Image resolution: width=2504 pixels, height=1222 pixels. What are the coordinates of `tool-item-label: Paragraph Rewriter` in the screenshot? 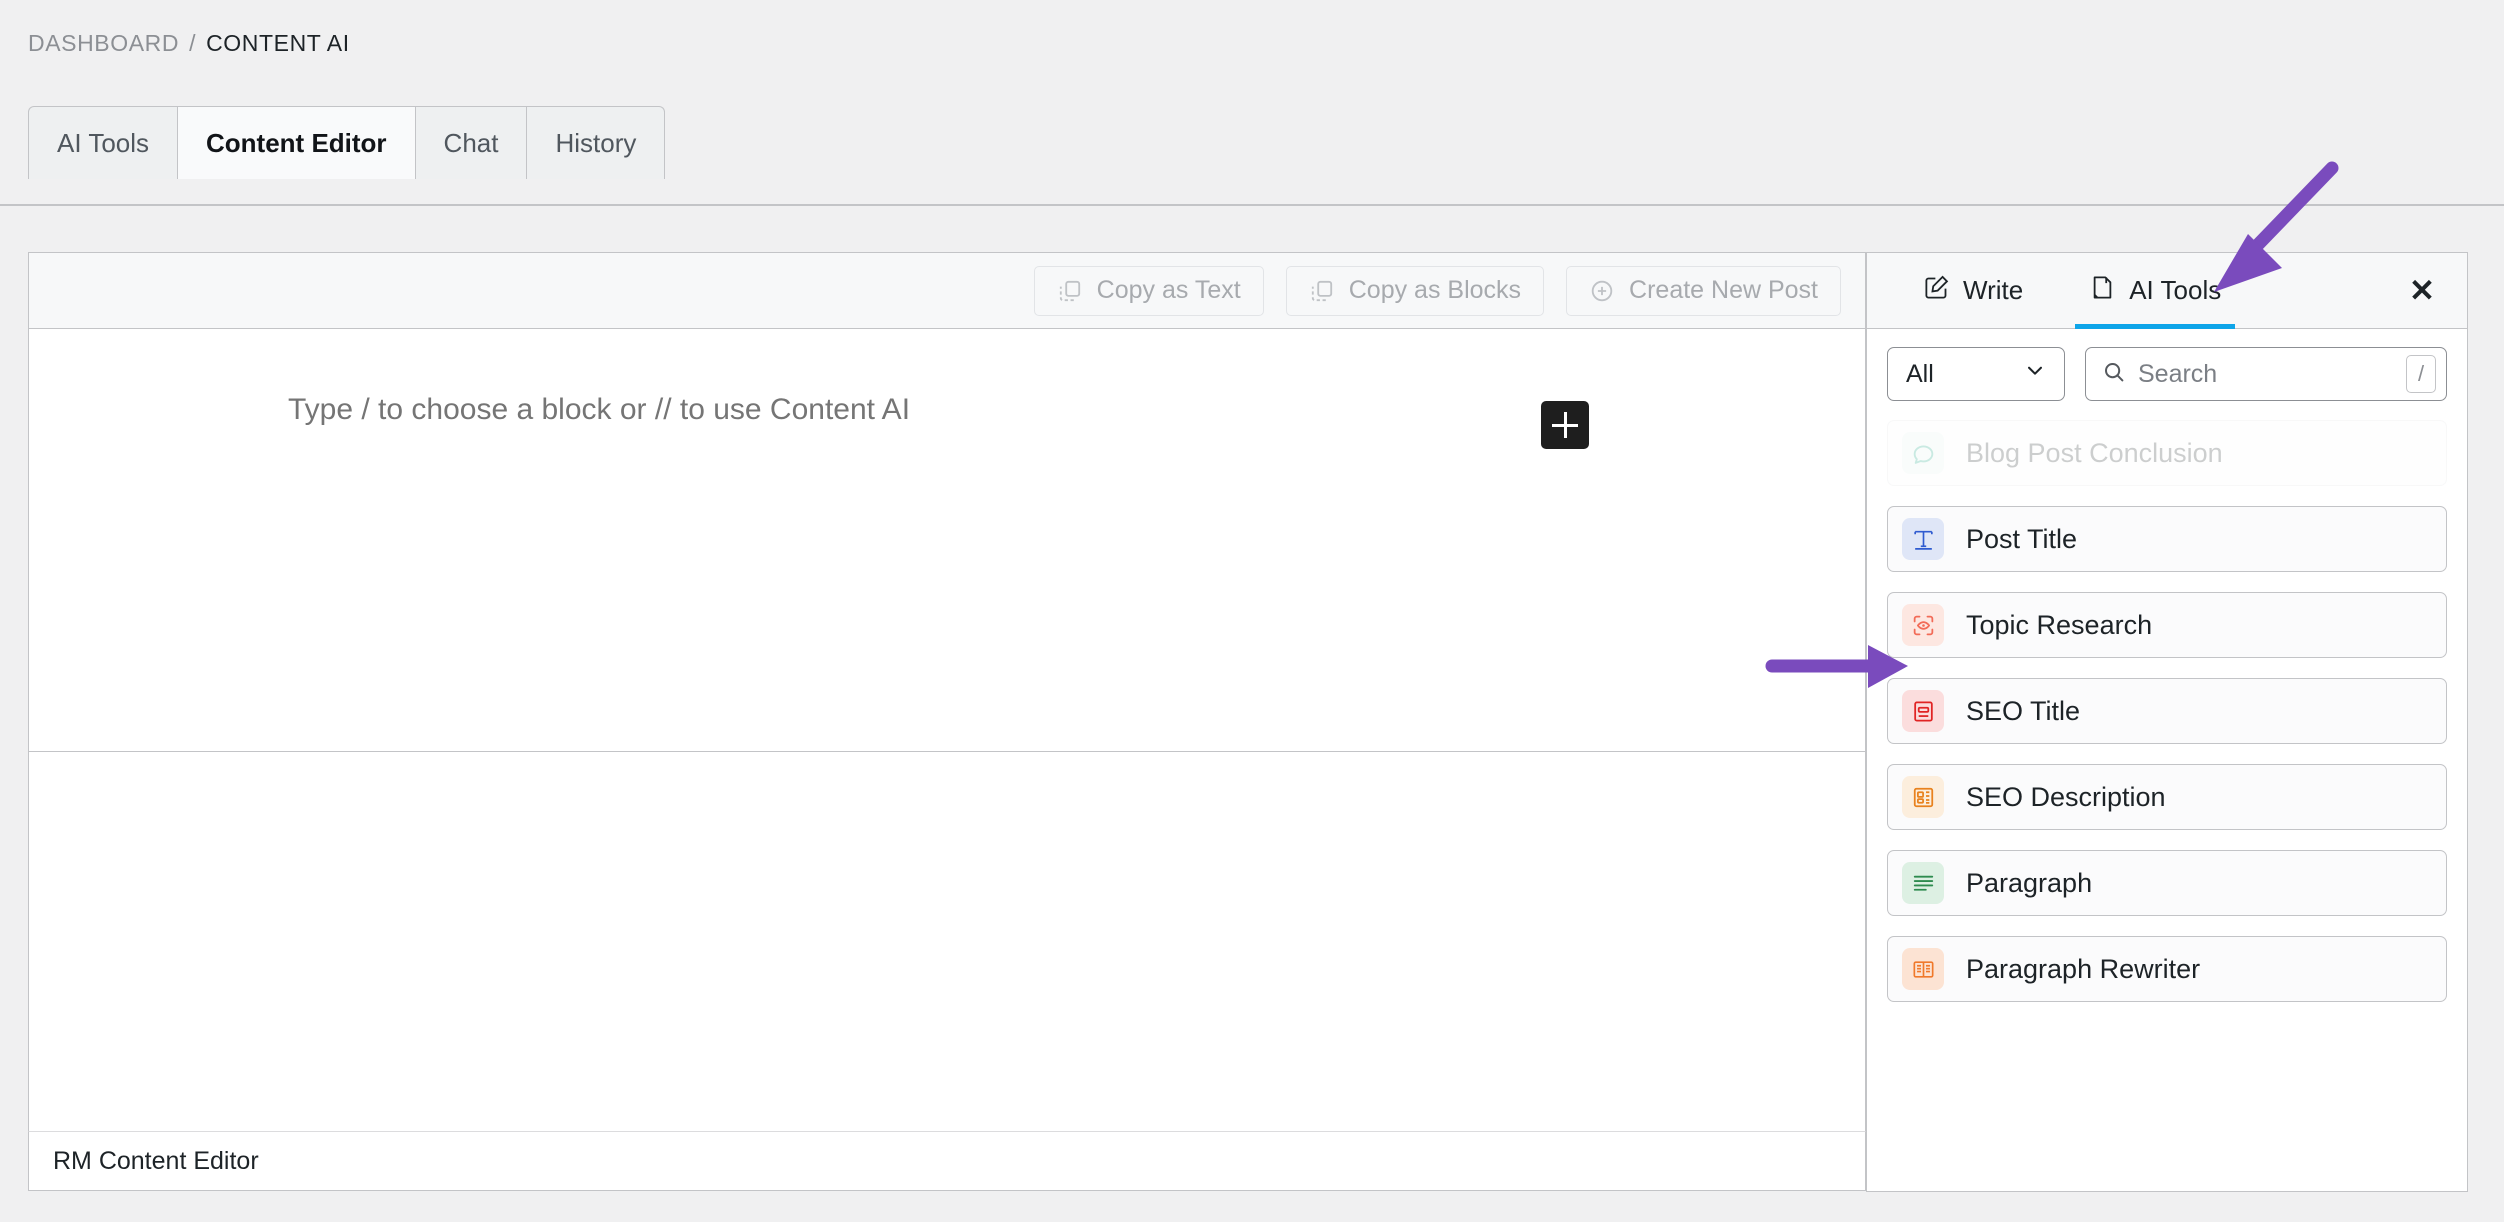 It's located at (2083, 968).